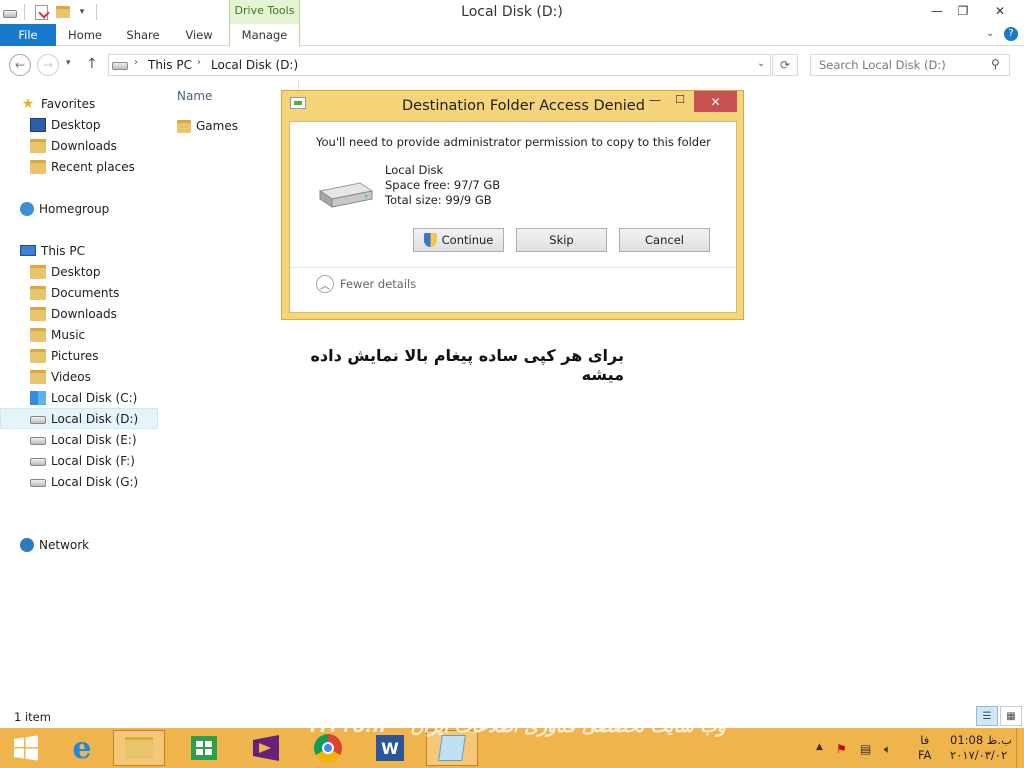  Describe the element at coordinates (987, 716) in the screenshot. I see `details-view-button: ☰` at that location.